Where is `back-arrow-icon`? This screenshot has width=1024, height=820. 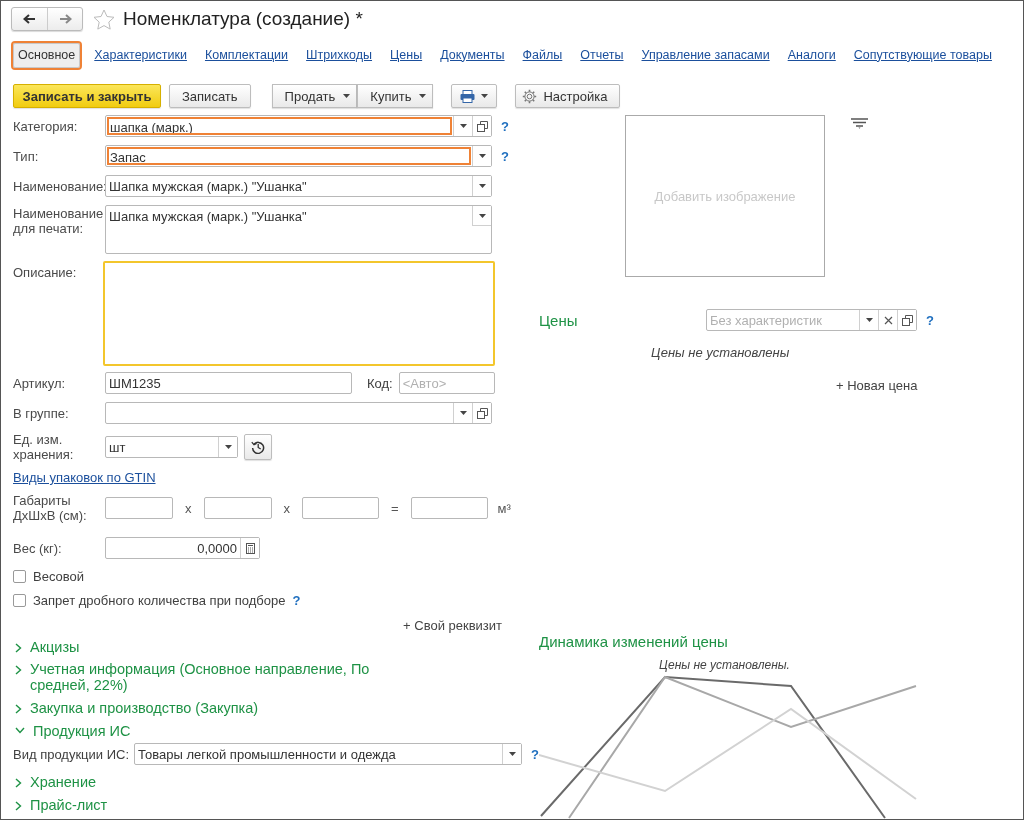 back-arrow-icon is located at coordinates (29, 19).